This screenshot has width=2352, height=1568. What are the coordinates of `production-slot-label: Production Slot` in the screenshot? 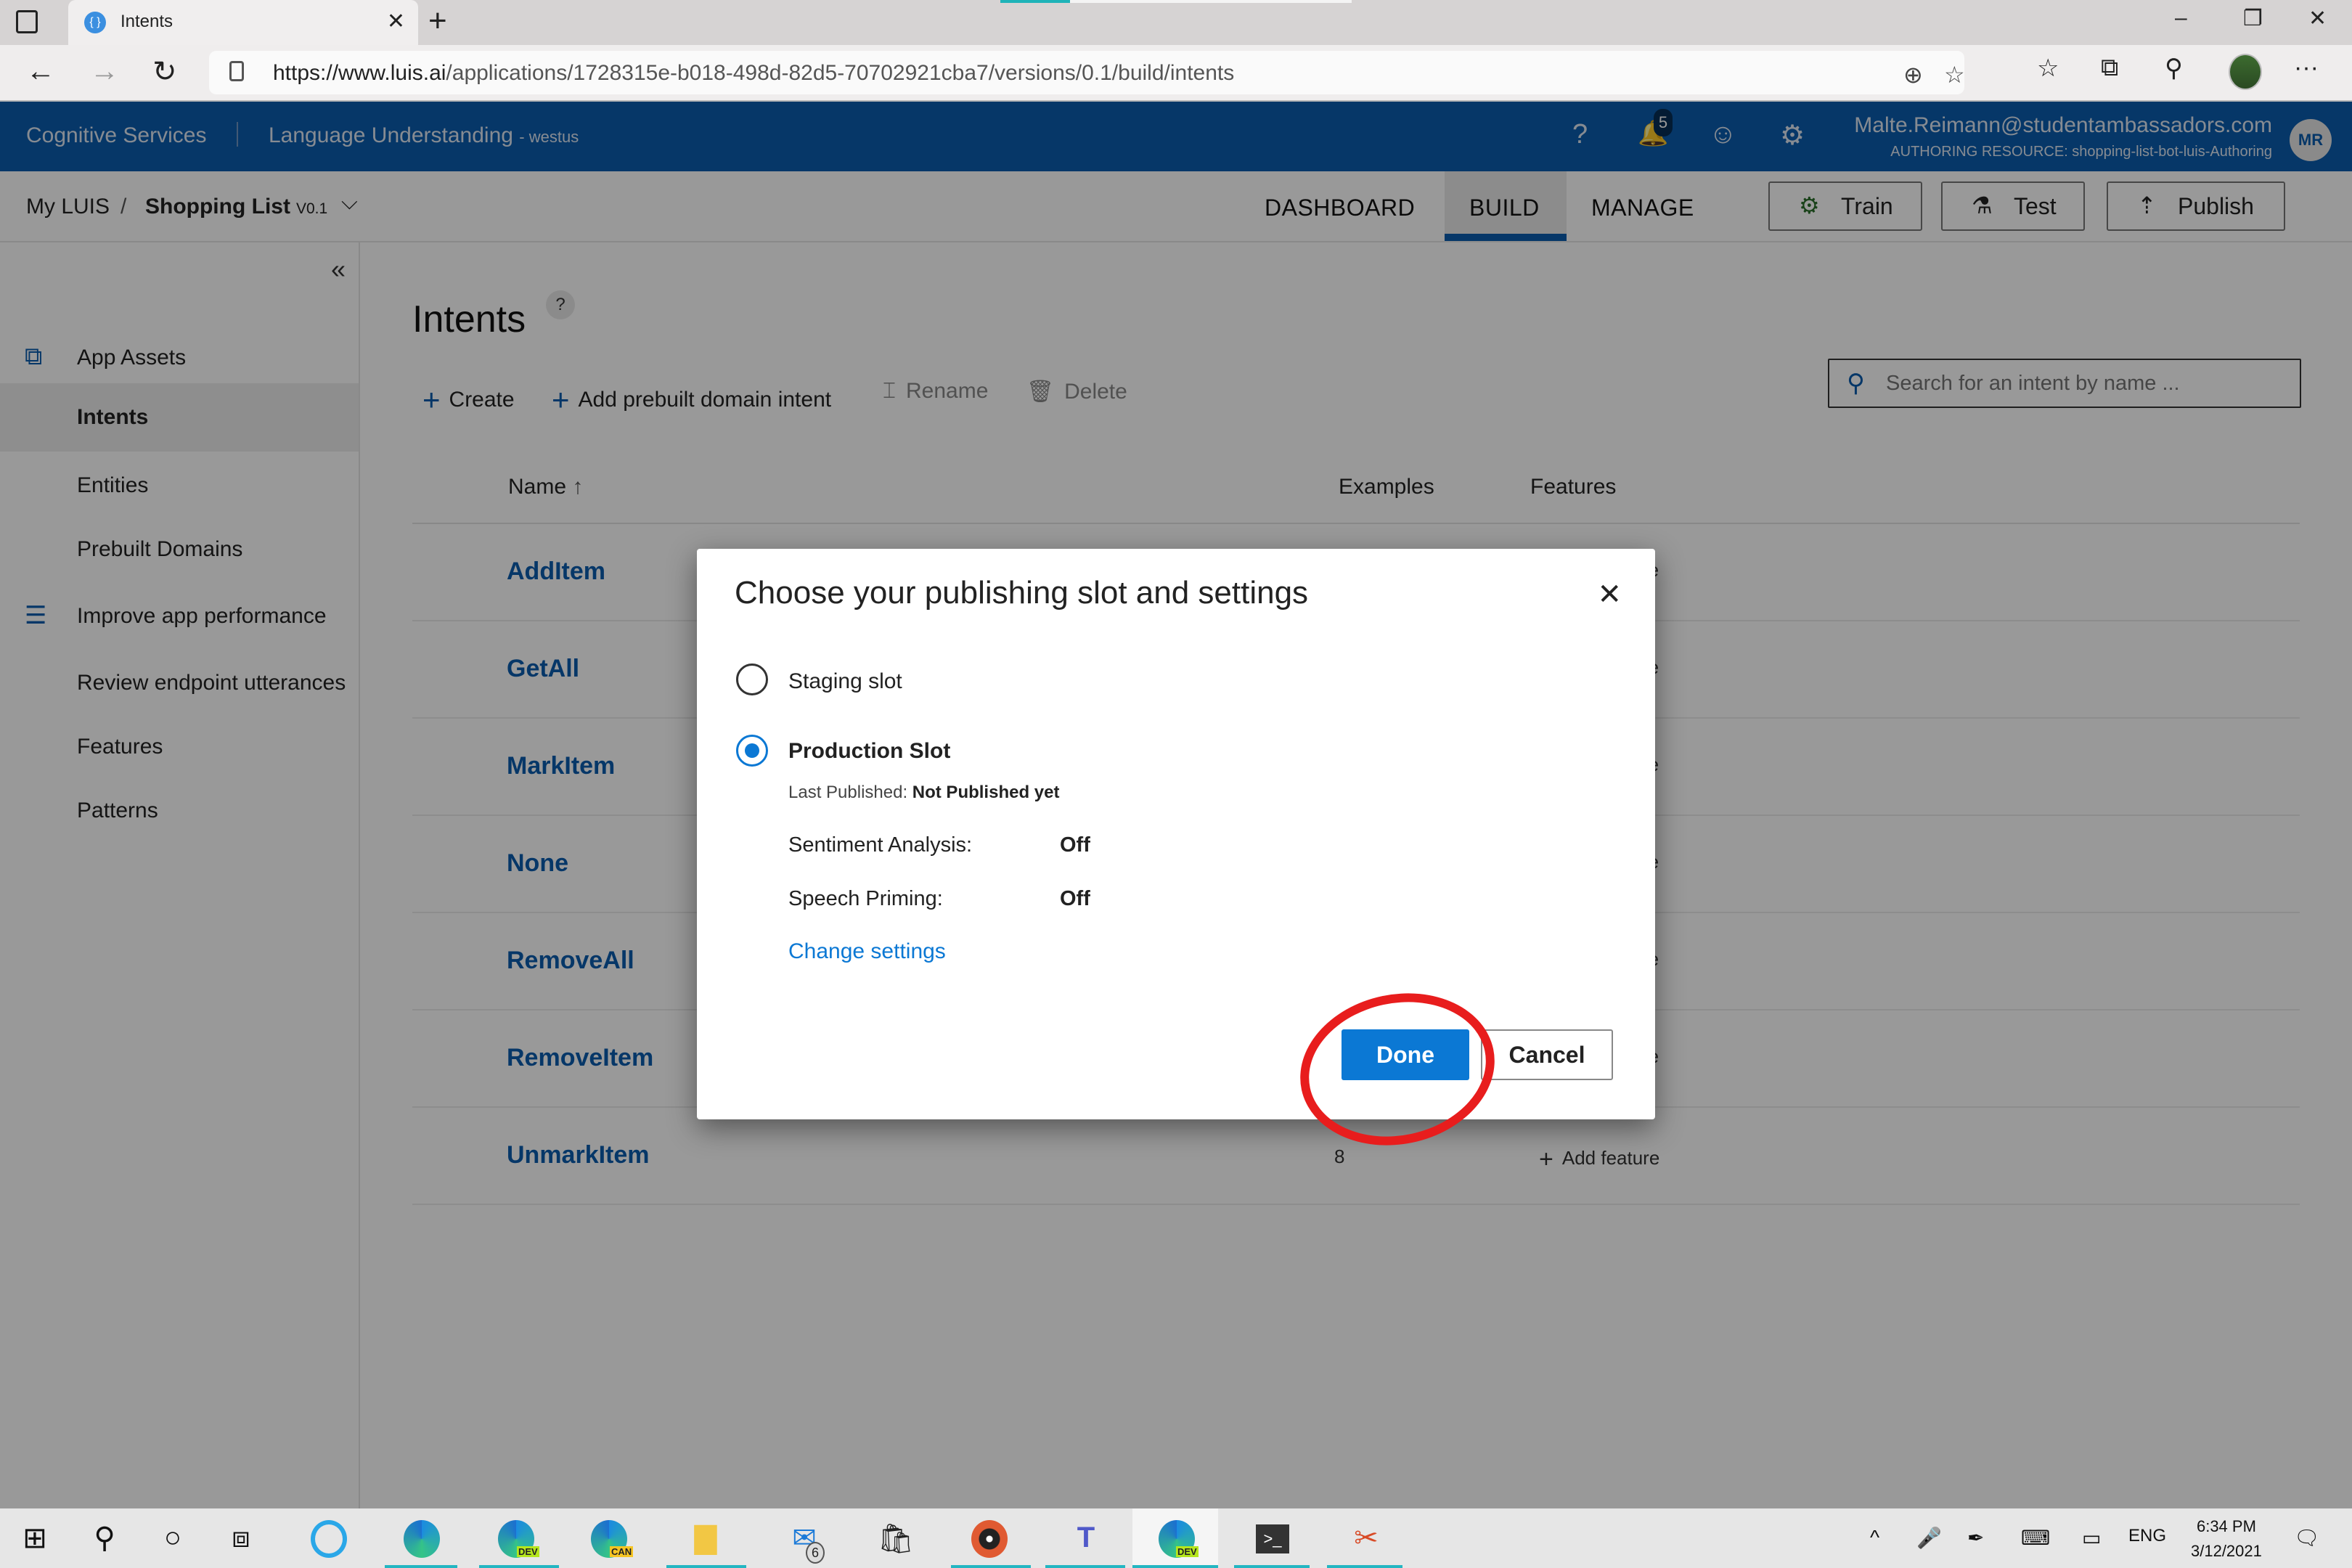 It's located at (869, 751).